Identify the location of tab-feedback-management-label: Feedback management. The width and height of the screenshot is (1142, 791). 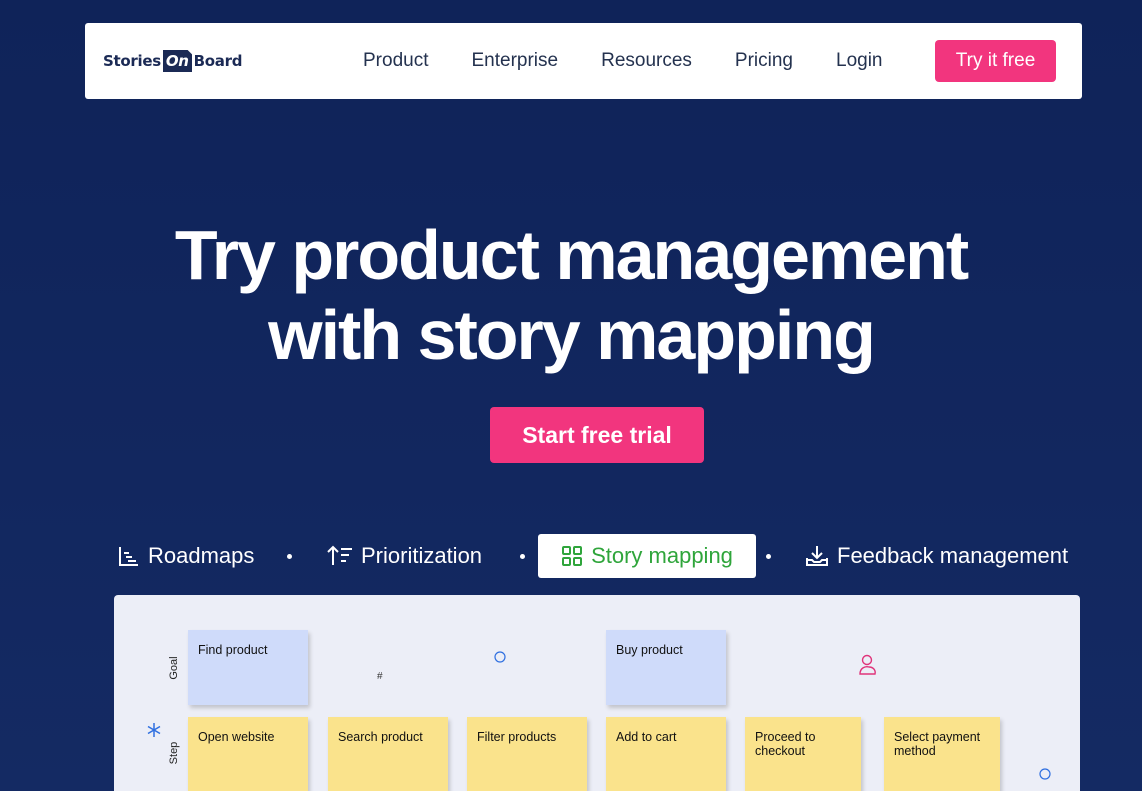
(953, 555).